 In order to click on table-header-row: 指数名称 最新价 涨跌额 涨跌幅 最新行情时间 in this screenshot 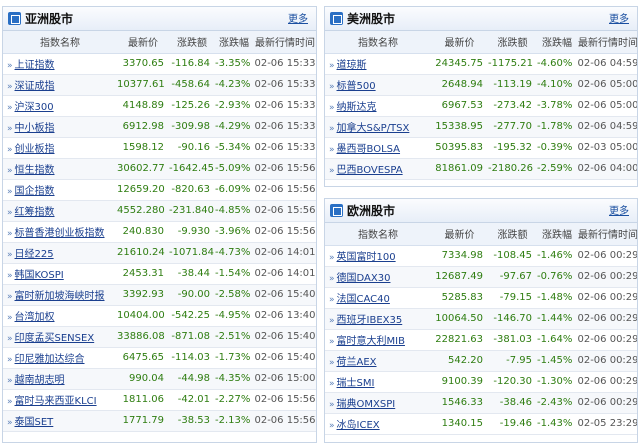, I will do `click(159, 42)`.